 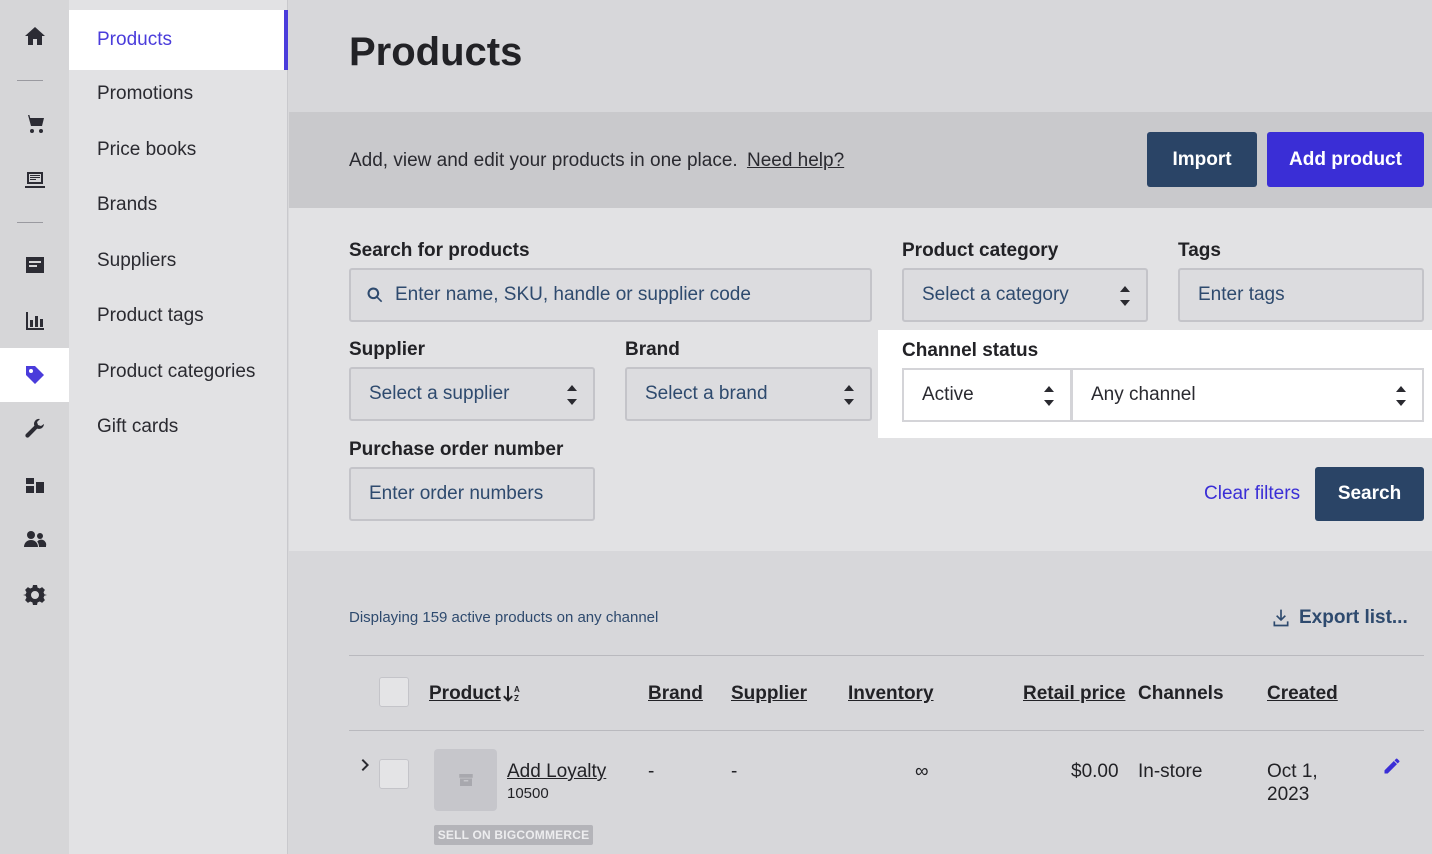 What do you see at coordinates (1247, 395) in the screenshot?
I see `channel-select: Any channel` at bounding box center [1247, 395].